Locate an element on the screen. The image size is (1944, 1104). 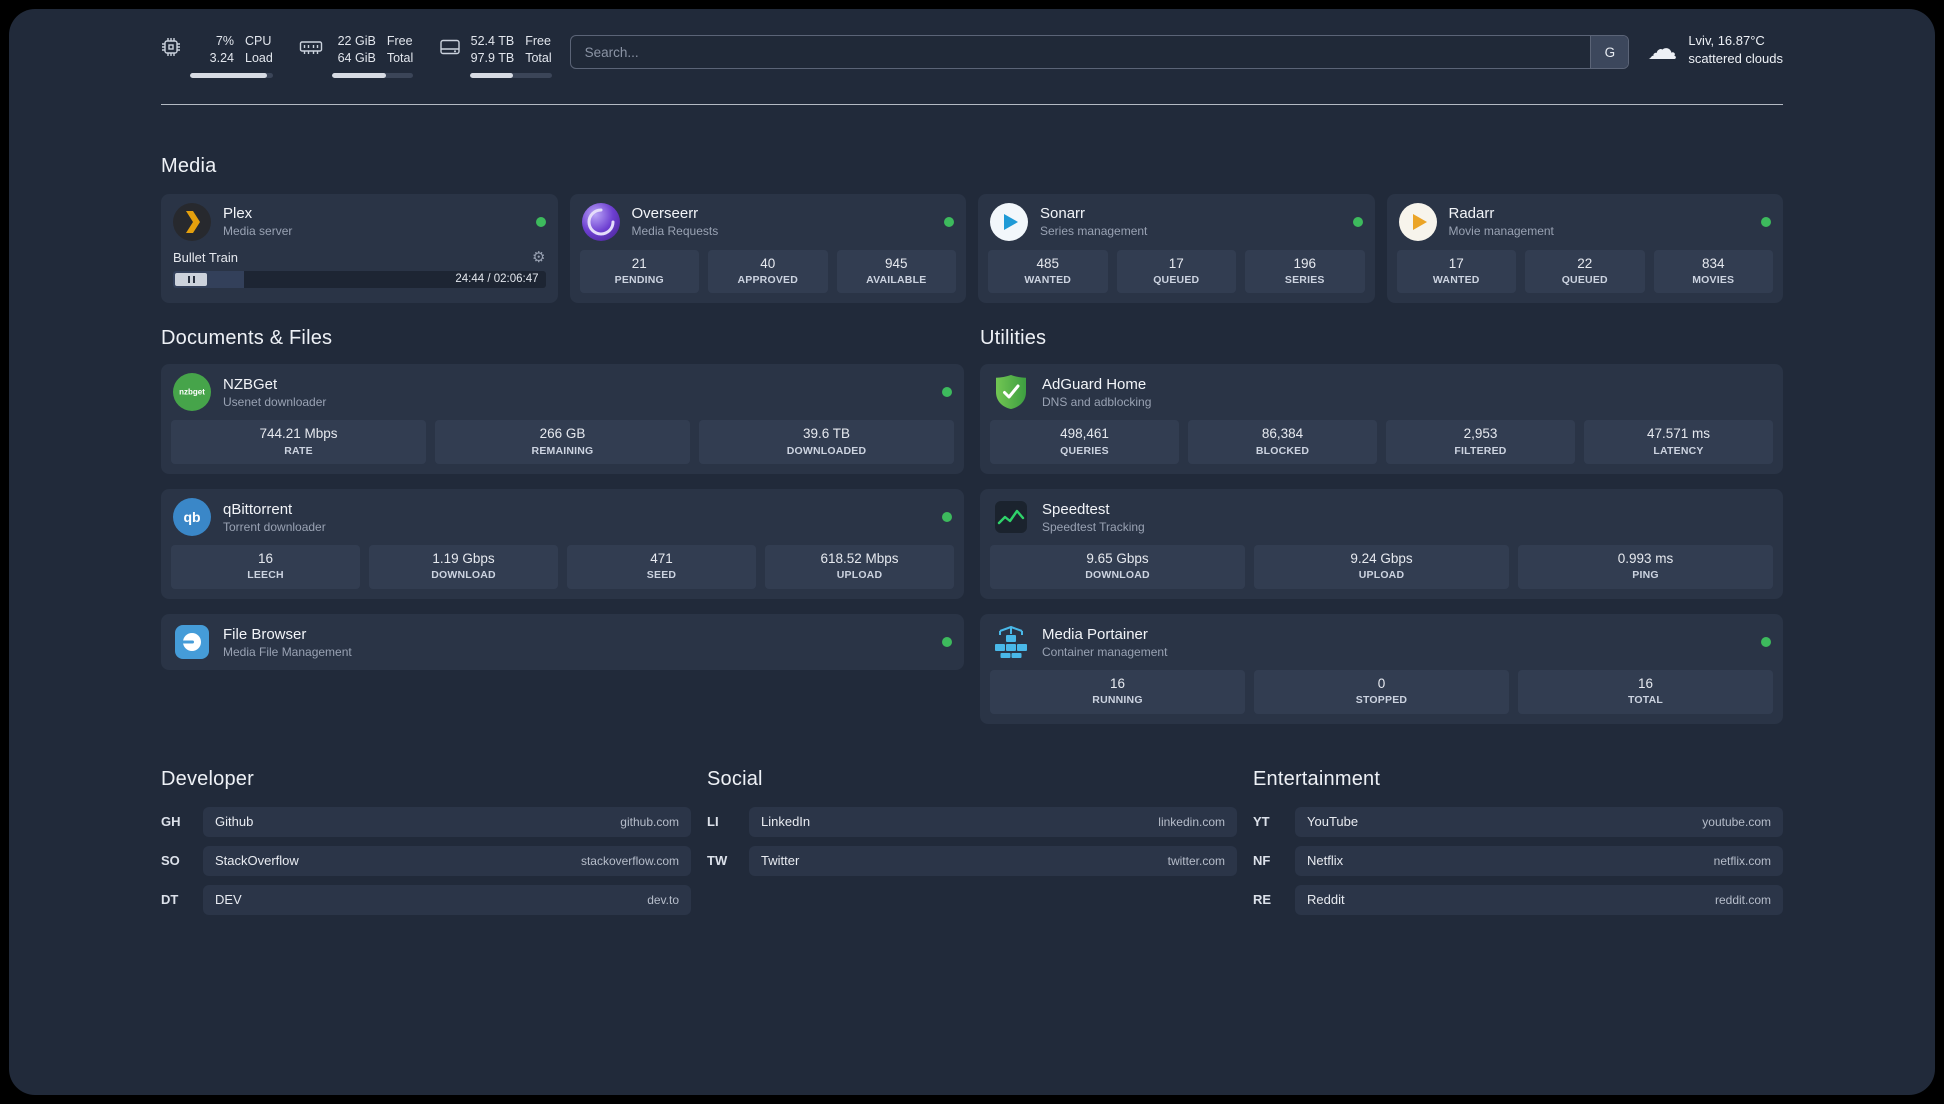
section-title-social: Social is located at coordinates (735, 778).